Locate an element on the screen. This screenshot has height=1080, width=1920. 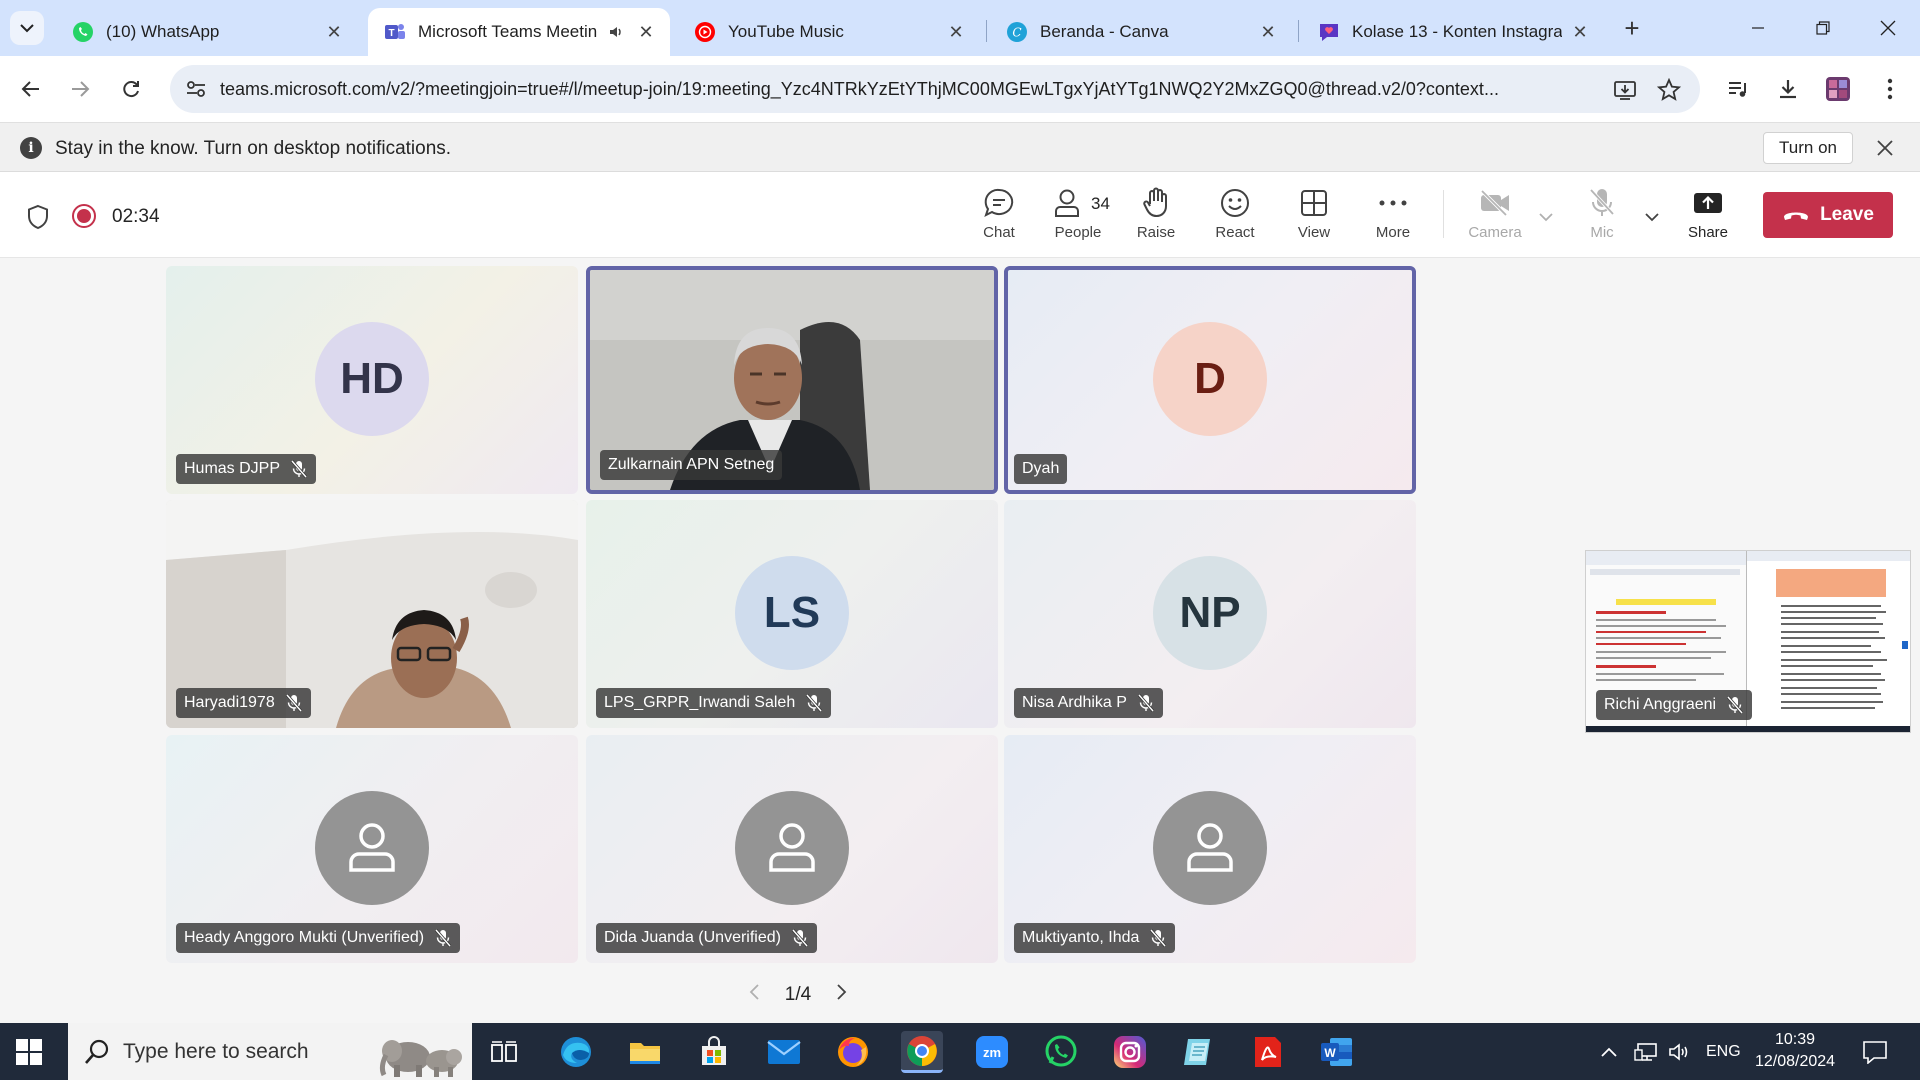
participant-tile: Muktiyanto, Ihda is located at coordinates (1210, 849).